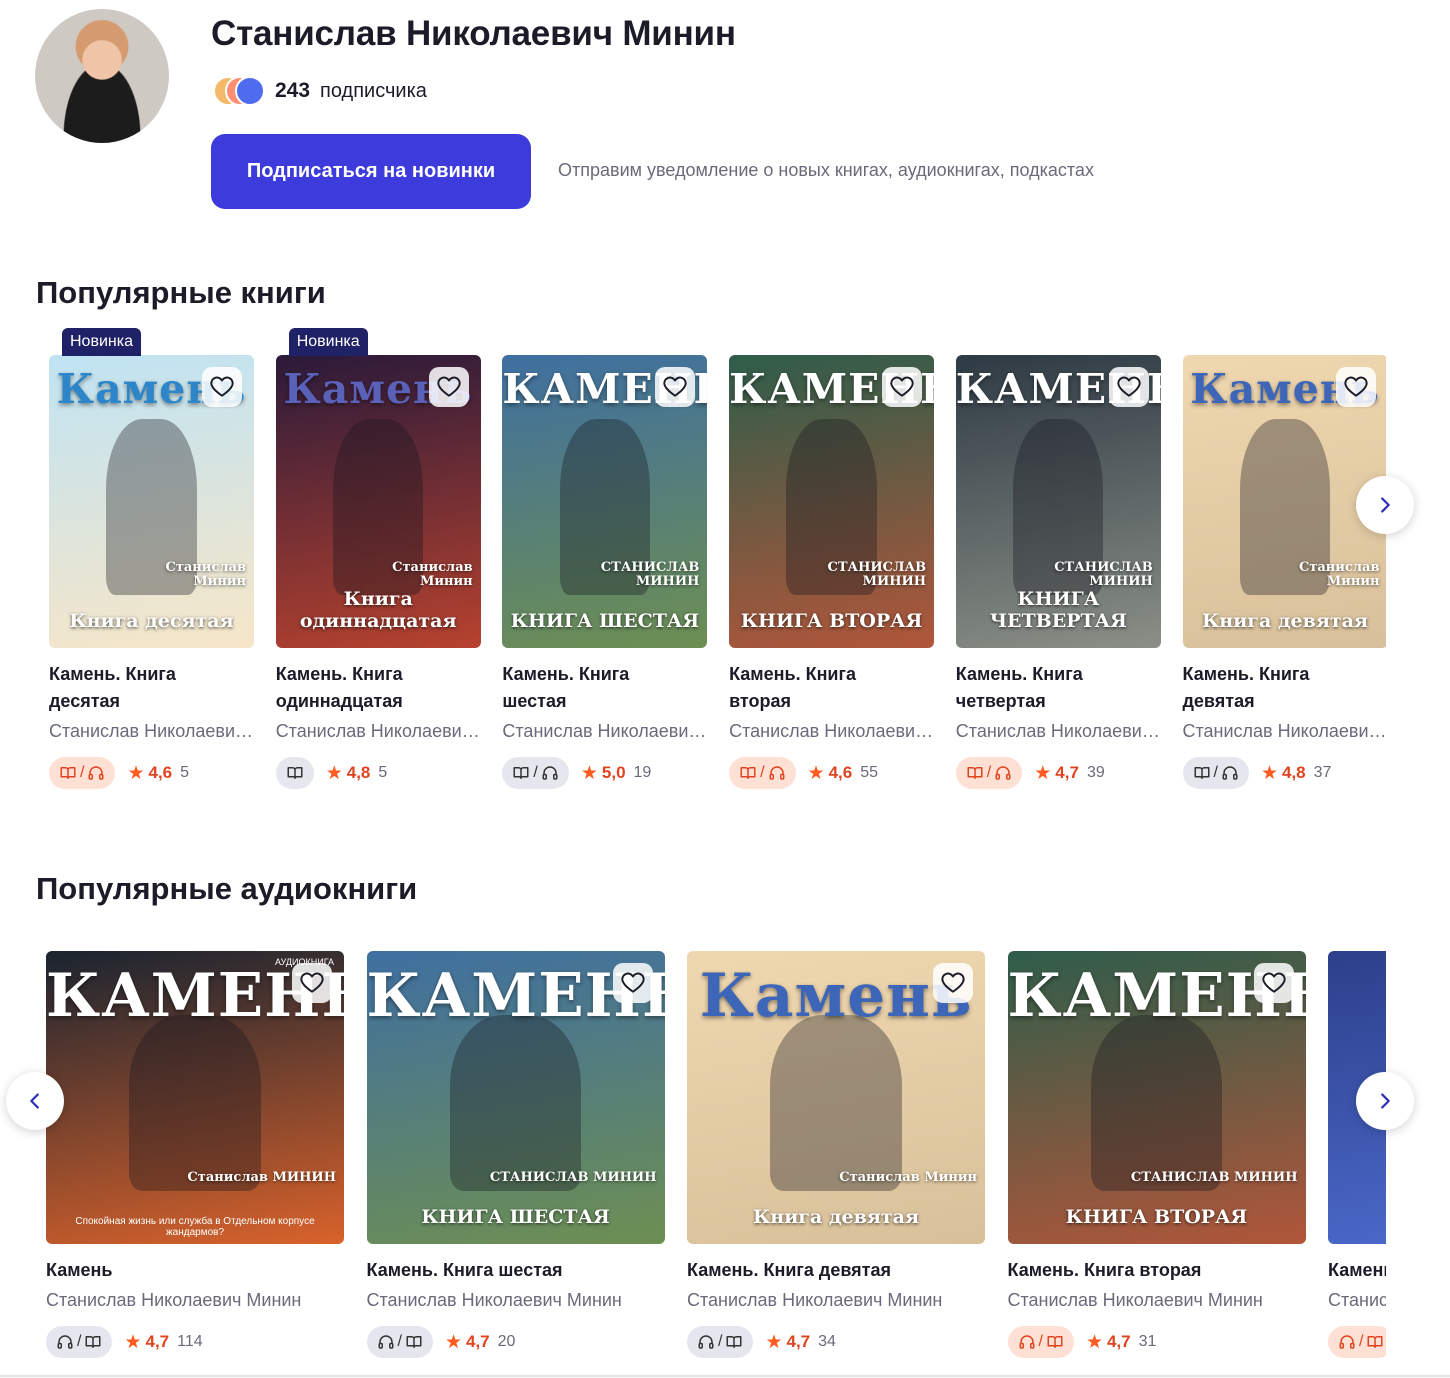 Image resolution: width=1450 pixels, height=1378 pixels. Describe the element at coordinates (1156, 1097) in the screenshot. I see `audiobook-cover: КАМЕНЬ СТАНИСЛАВ МИНИН КНИГА ВТОРАЯ` at that location.